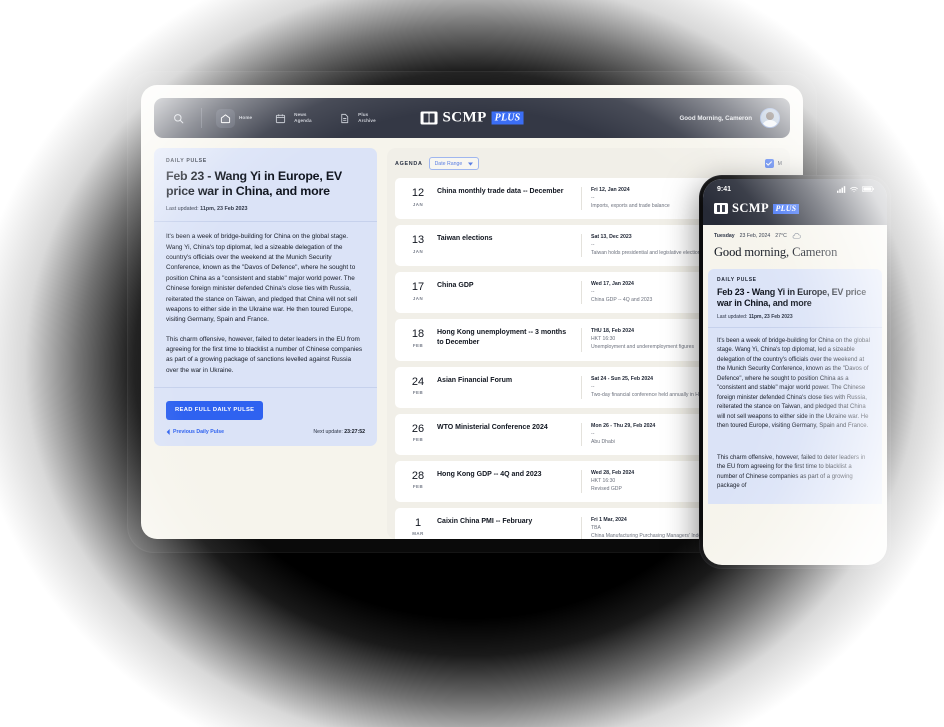 This screenshot has width=944, height=727. I want to click on event-title: Asian Financial Forum, so click(475, 380).